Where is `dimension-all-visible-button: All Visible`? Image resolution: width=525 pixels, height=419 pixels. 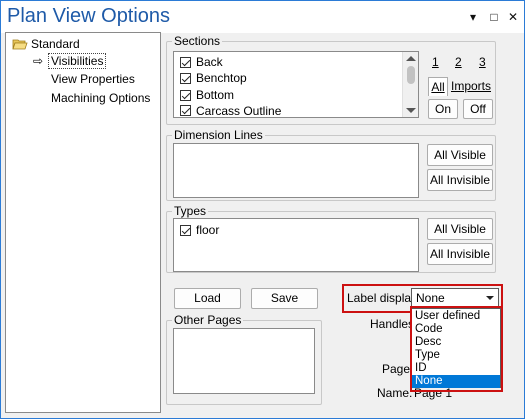
dimension-all-visible-button: All Visible is located at coordinates (460, 155).